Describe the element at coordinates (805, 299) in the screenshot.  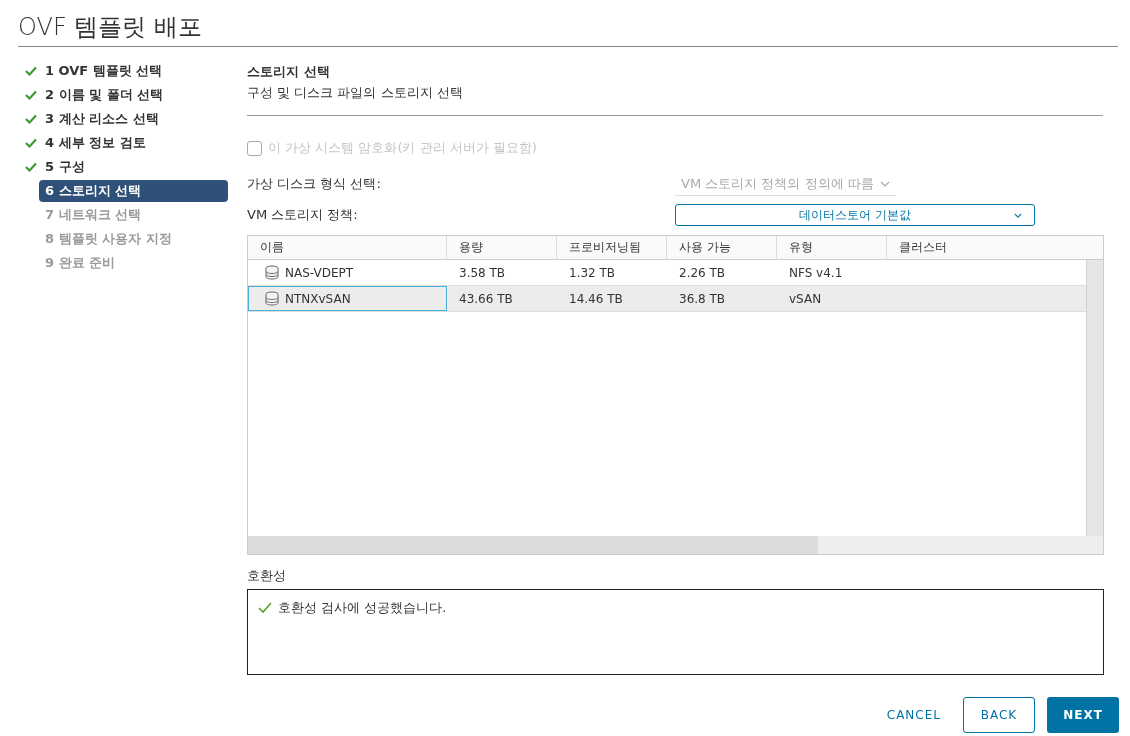
I see `table-cell-text: vSAN` at that location.